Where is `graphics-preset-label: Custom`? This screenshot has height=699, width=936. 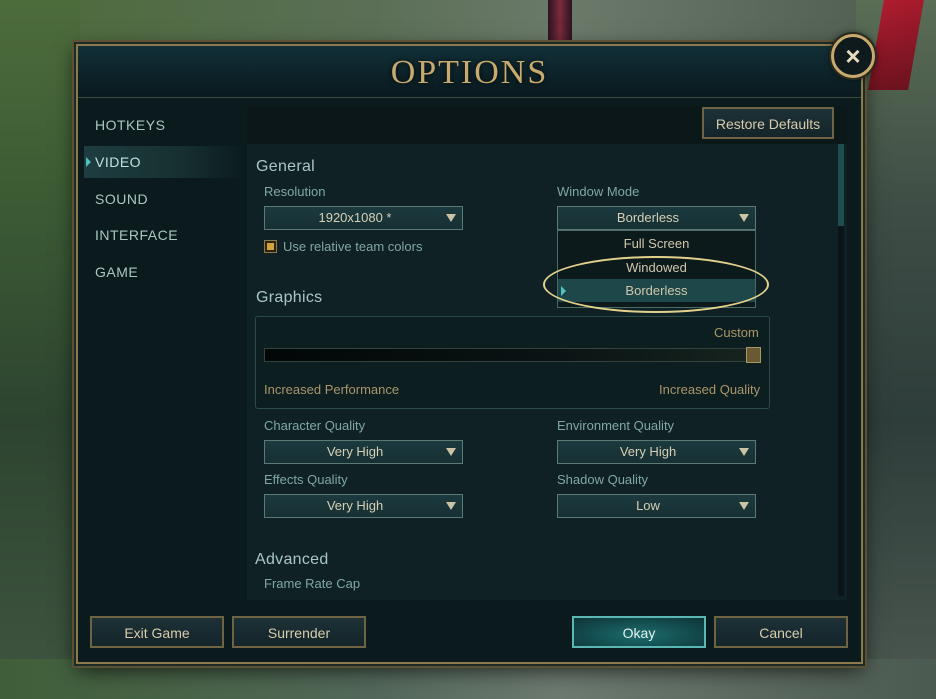 graphics-preset-label: Custom is located at coordinates (736, 332).